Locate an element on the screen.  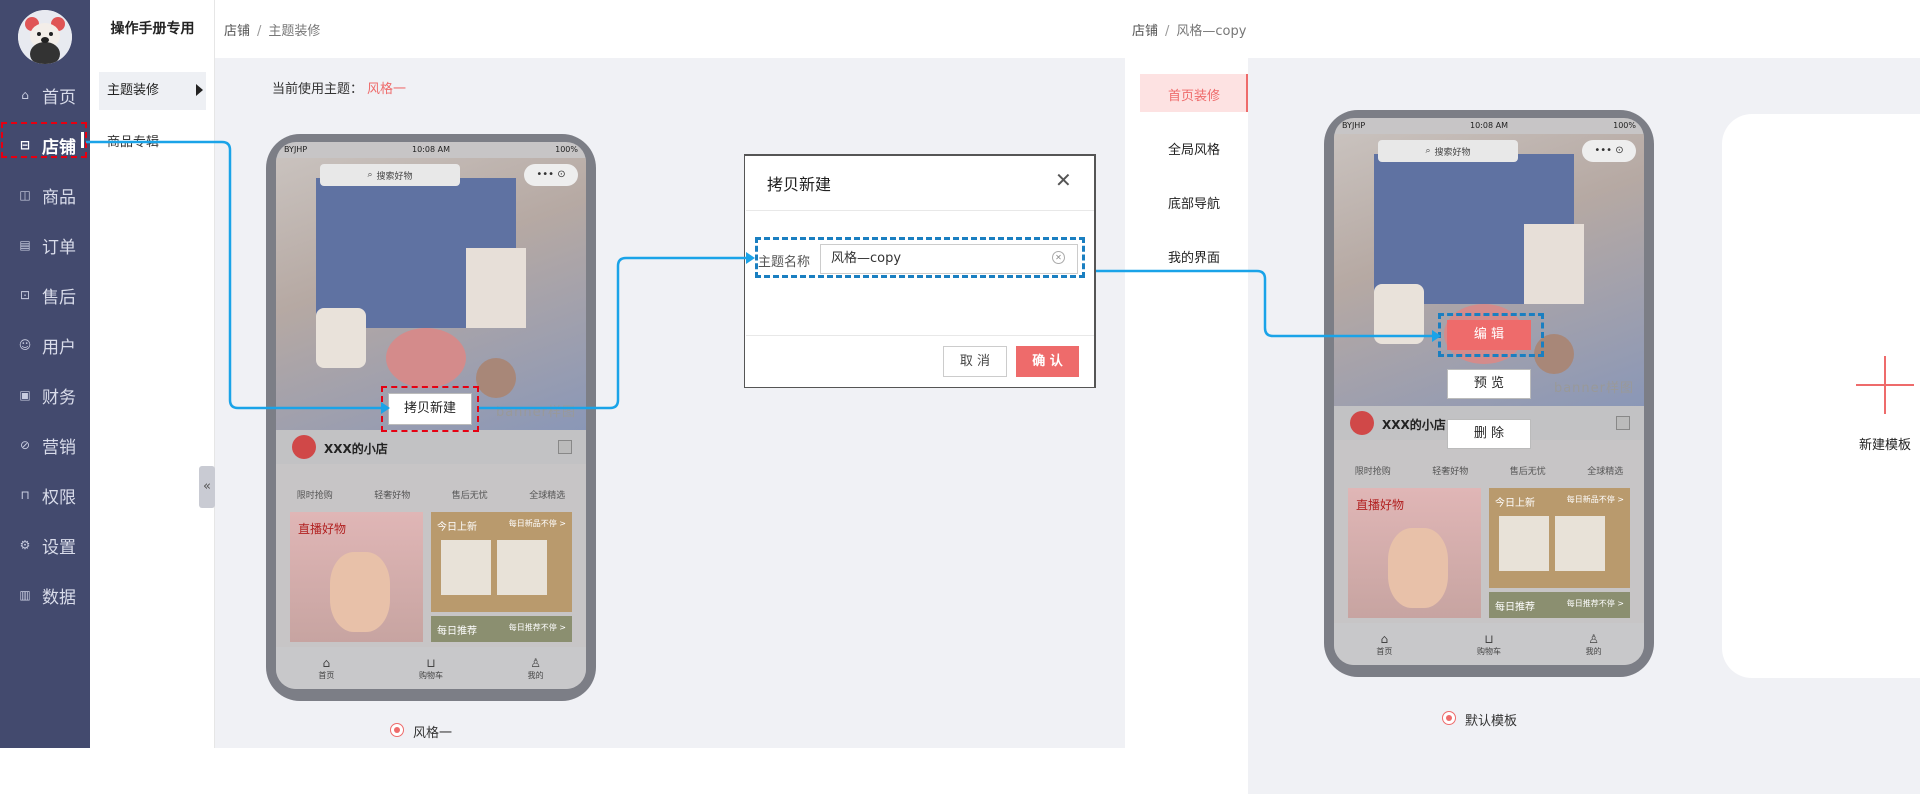
tab-home-decoration: 首页装修 is located at coordinates (1194, 94).